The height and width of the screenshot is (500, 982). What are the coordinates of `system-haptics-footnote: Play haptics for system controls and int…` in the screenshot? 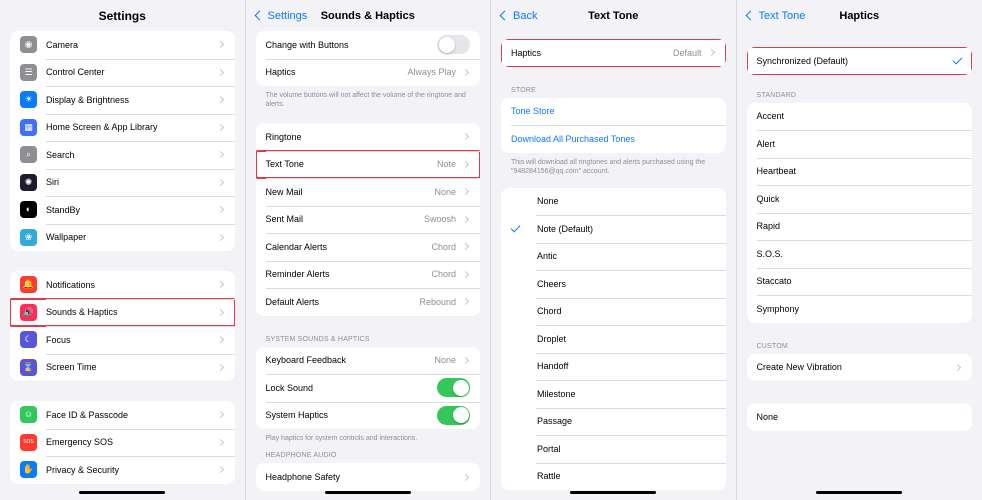 It's located at (341, 439).